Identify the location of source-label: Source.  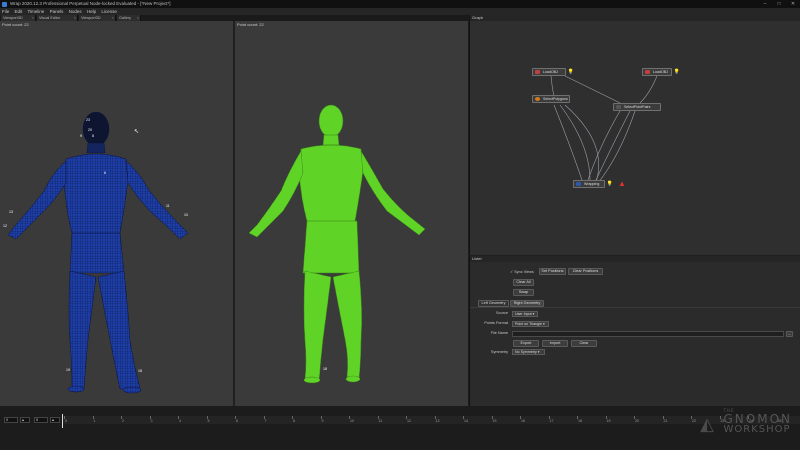
(501, 313).